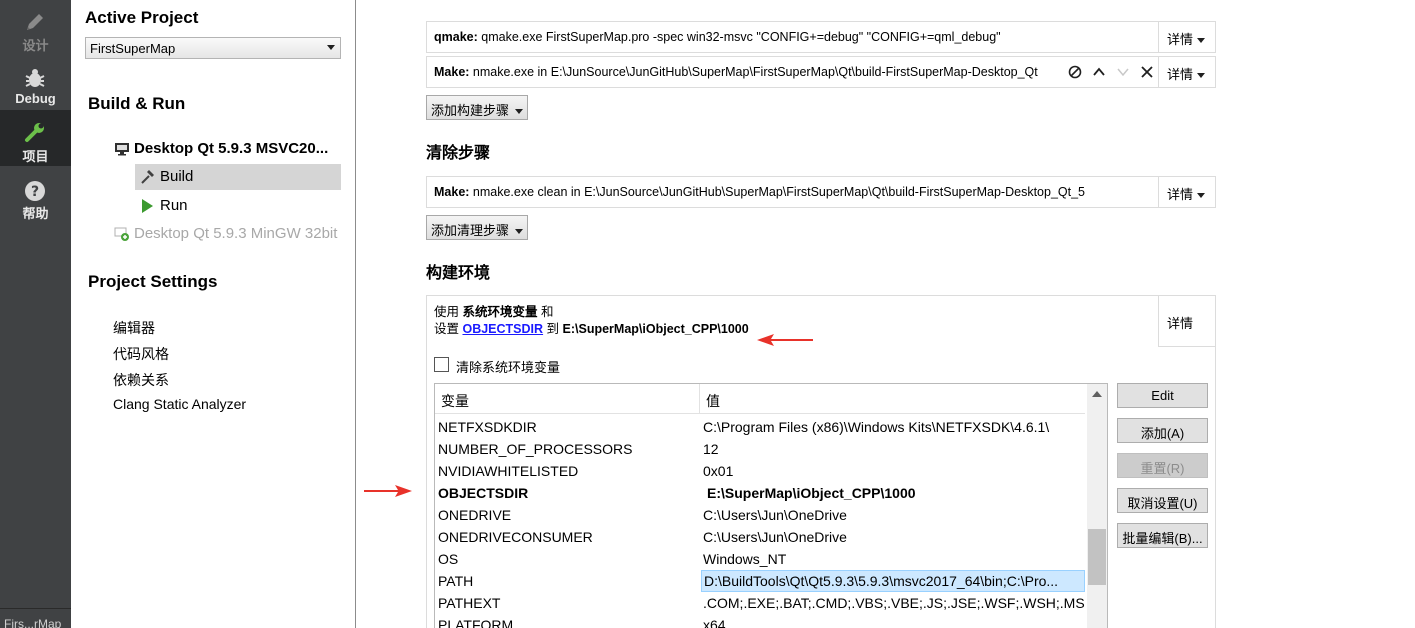 Image resolution: width=1415 pixels, height=628 pixels. What do you see at coordinates (655, 329) in the screenshot?
I see `summary-objectsdir-value: E:\SuperMap\iObject_CPP\1000` at bounding box center [655, 329].